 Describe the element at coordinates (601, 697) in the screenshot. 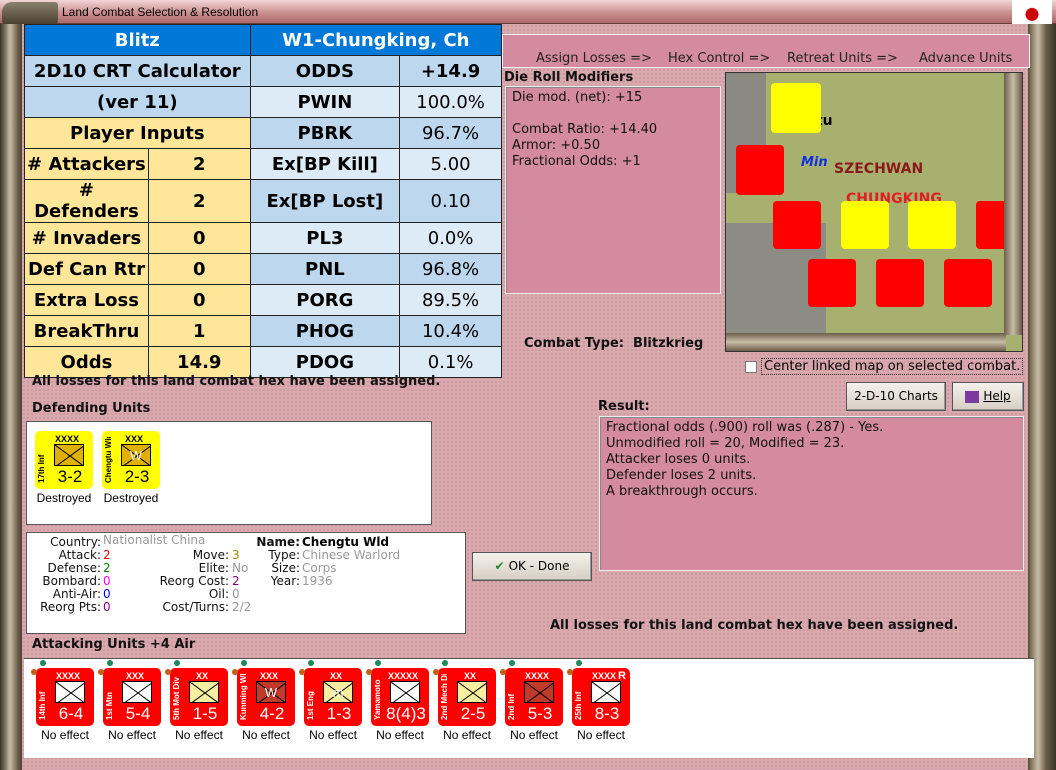

I see `unit-counter: XXXX 25th Inf 8-3 R` at that location.